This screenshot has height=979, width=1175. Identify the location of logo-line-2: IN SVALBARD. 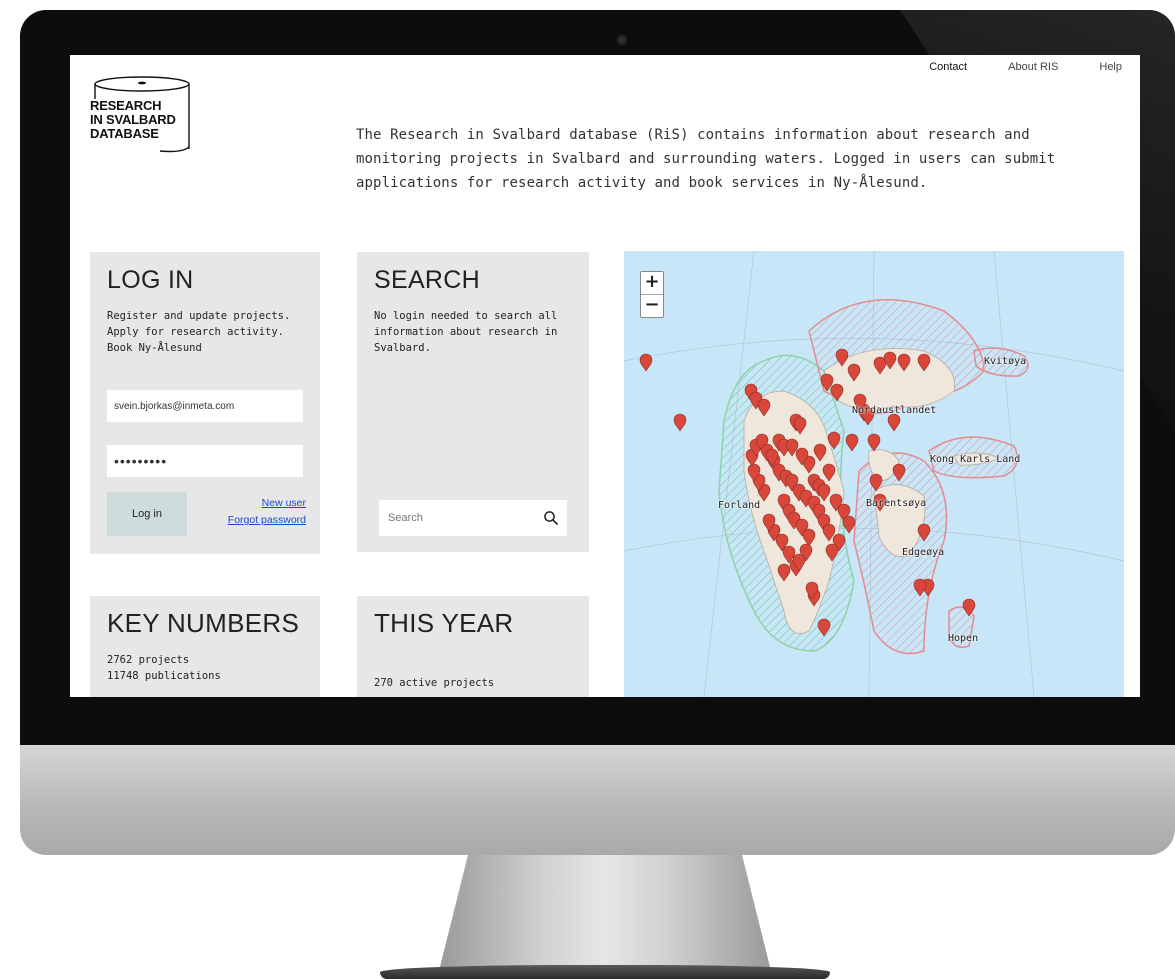
(133, 119).